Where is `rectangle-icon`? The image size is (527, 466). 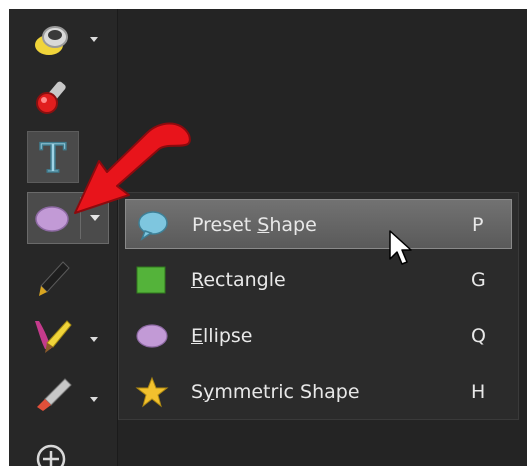 rectangle-icon is located at coordinates (151, 280).